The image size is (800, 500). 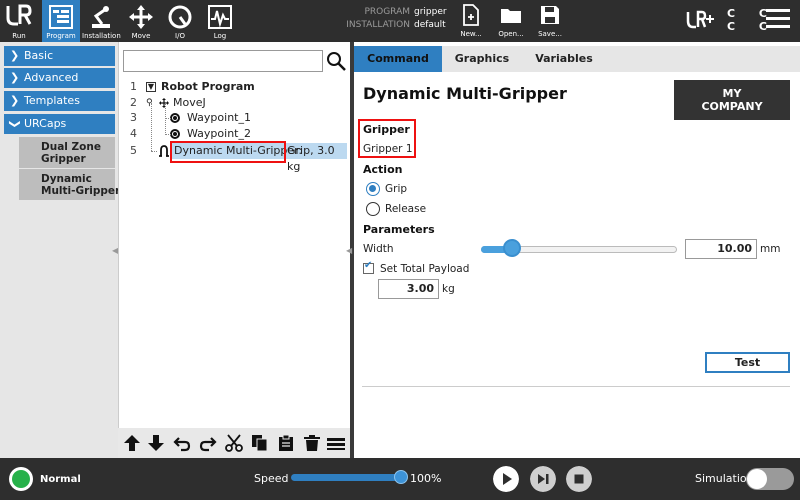 I want to click on copy-icon, so click(x=260, y=443).